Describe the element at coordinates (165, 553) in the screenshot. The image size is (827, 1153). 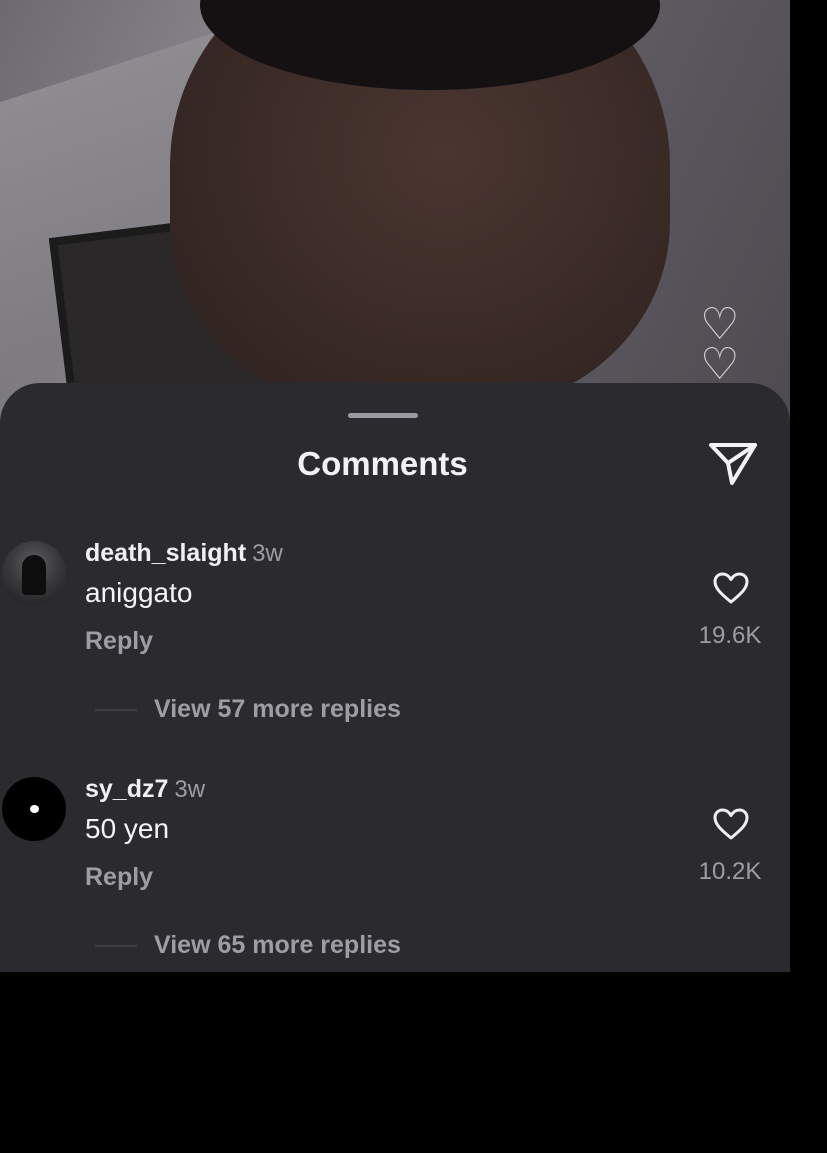
I see `username-text: death_slaight` at that location.